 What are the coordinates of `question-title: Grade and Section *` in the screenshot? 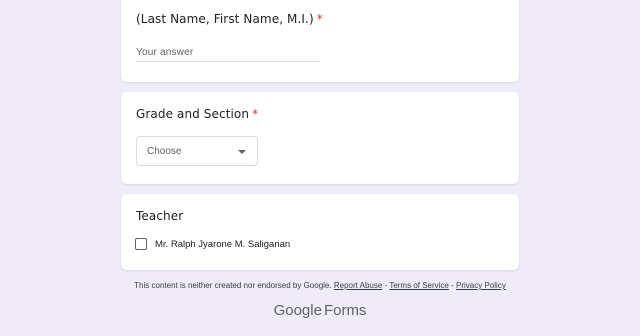 It's located at (197, 114).